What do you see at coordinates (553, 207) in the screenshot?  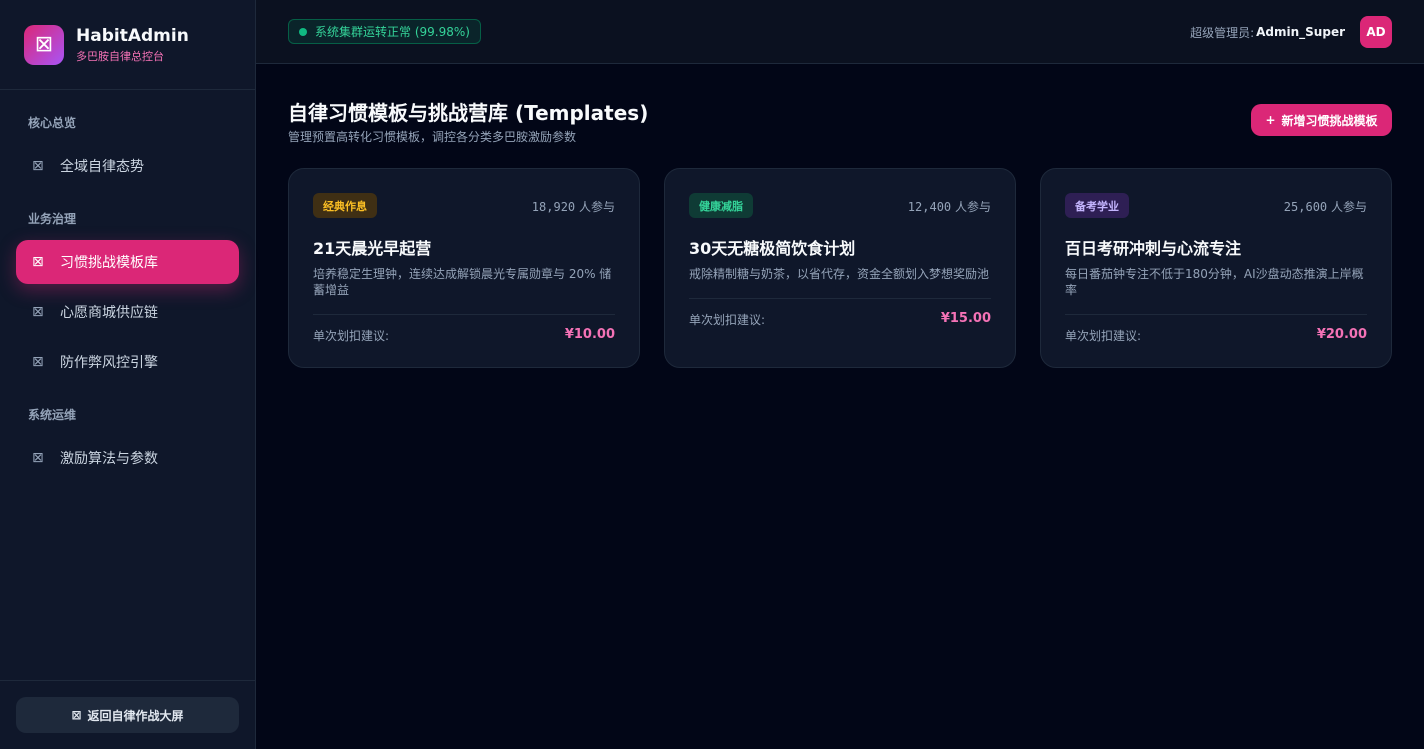 I see `participant-number: 18,920` at bounding box center [553, 207].